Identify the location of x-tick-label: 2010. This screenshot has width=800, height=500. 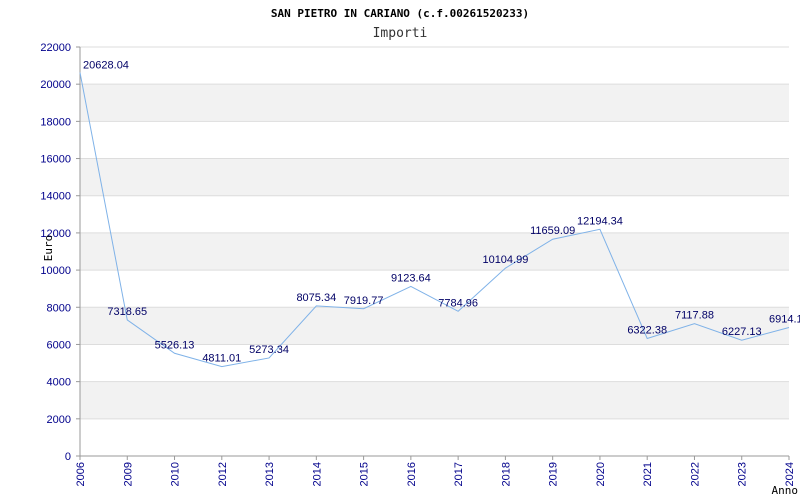
(176, 474).